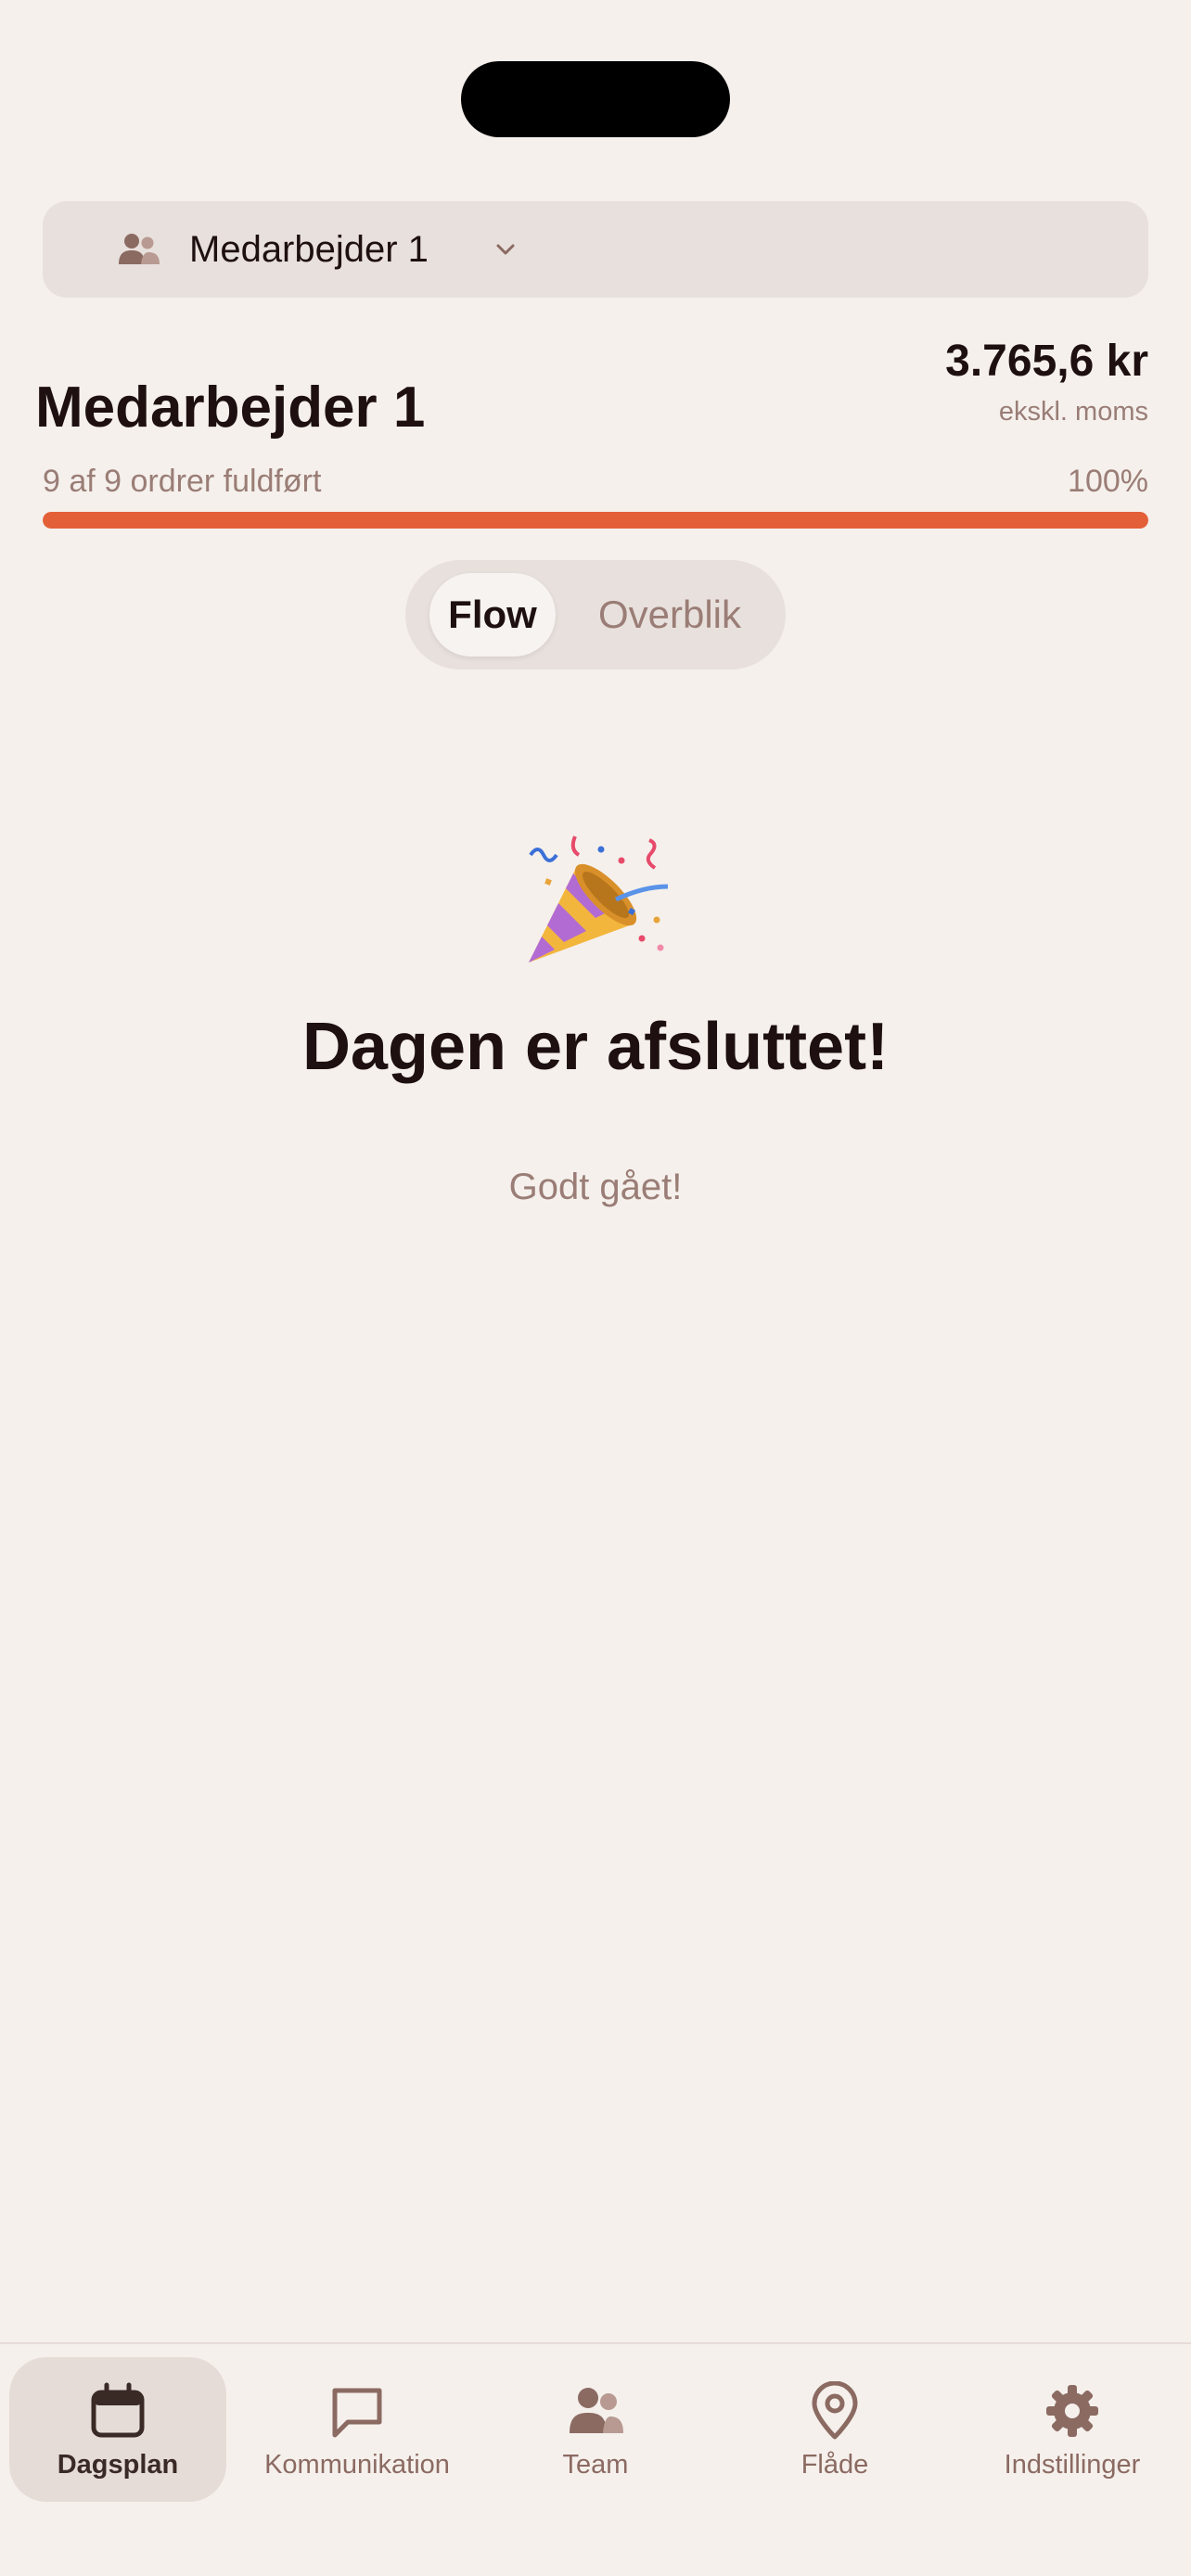 The width and height of the screenshot is (1191, 2576). I want to click on progress-percent: 100%, so click(1108, 482).